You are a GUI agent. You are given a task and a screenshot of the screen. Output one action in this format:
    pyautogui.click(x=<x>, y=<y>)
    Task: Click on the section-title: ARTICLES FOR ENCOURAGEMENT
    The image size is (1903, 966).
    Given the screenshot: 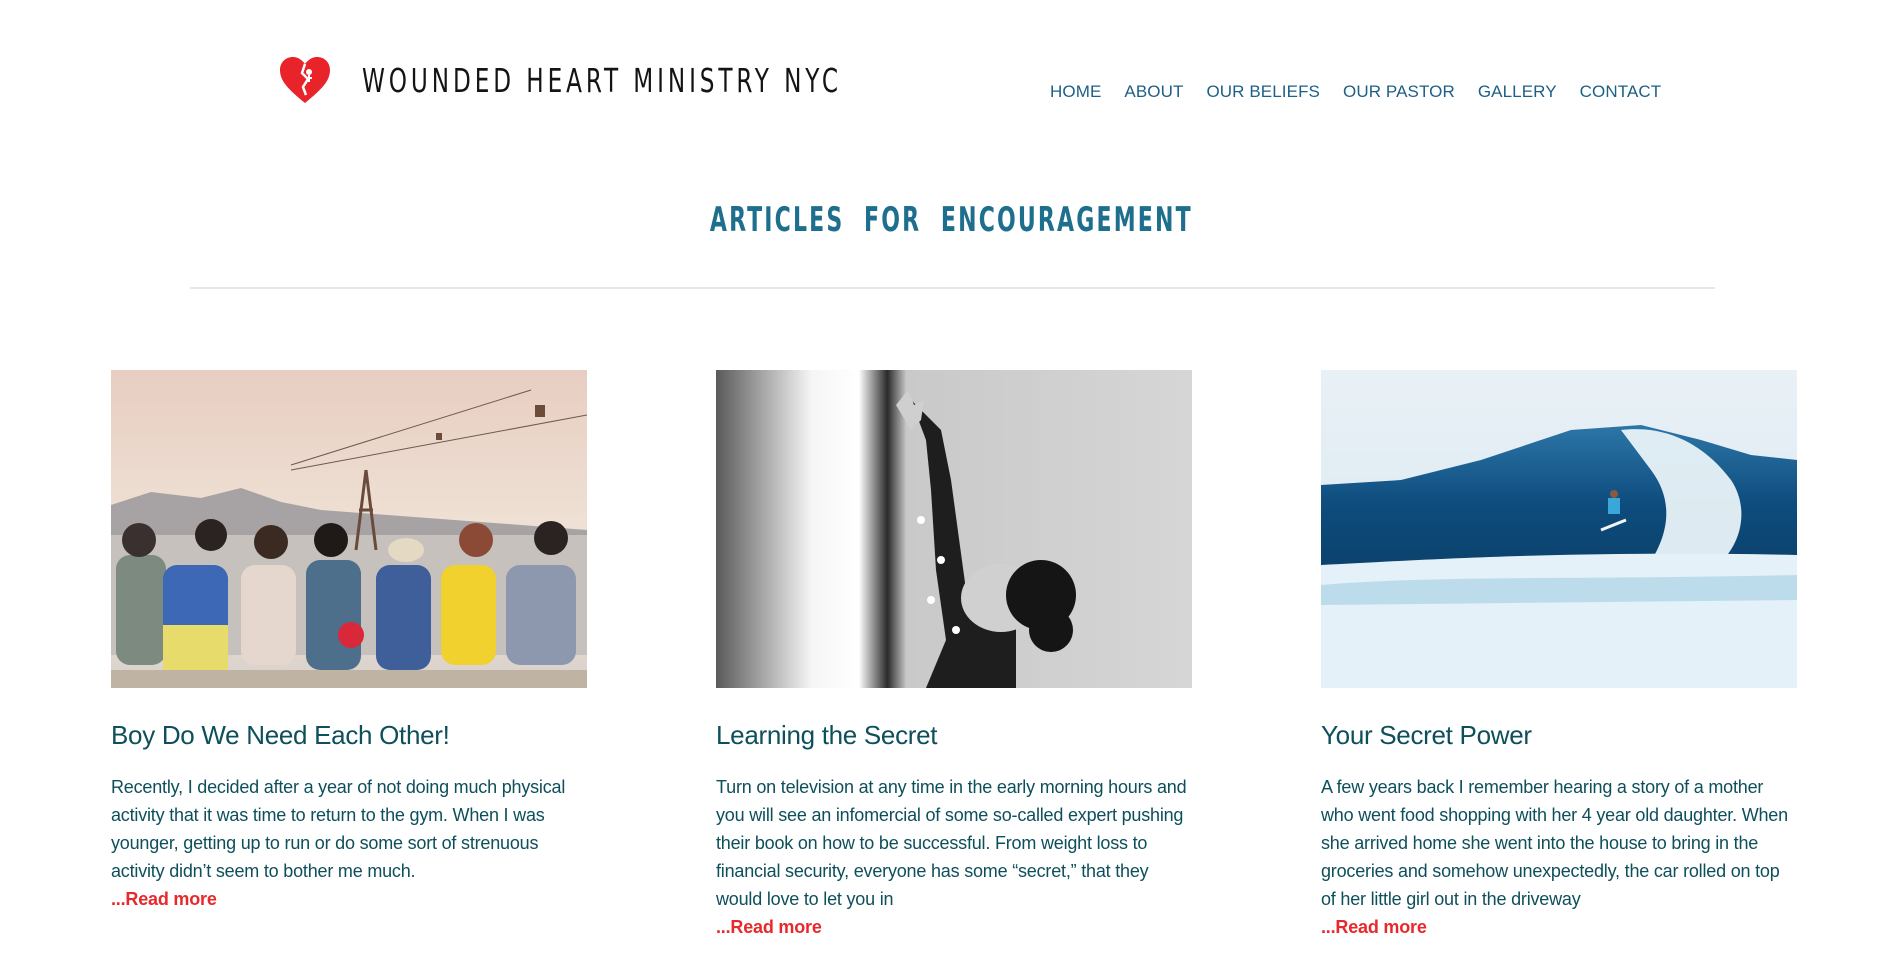 What is the action you would take?
    pyautogui.click(x=951, y=220)
    